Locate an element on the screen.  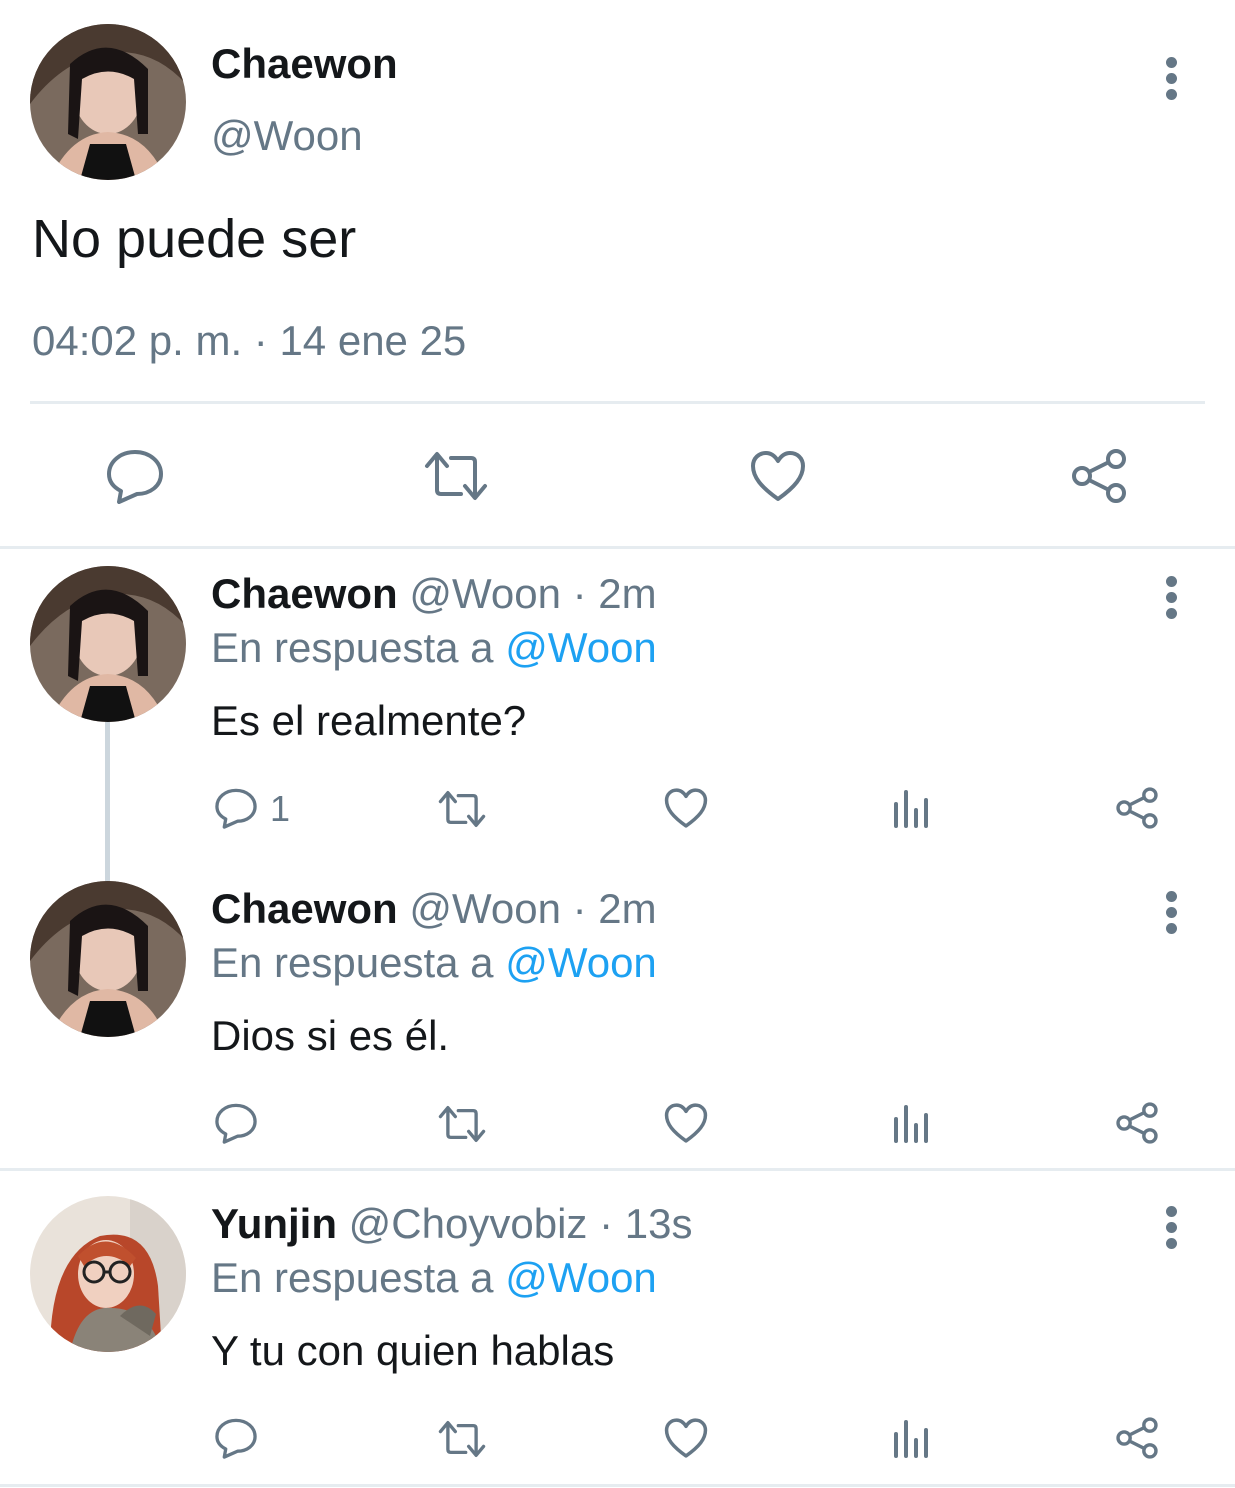
thread-line is located at coordinates (107, 802).